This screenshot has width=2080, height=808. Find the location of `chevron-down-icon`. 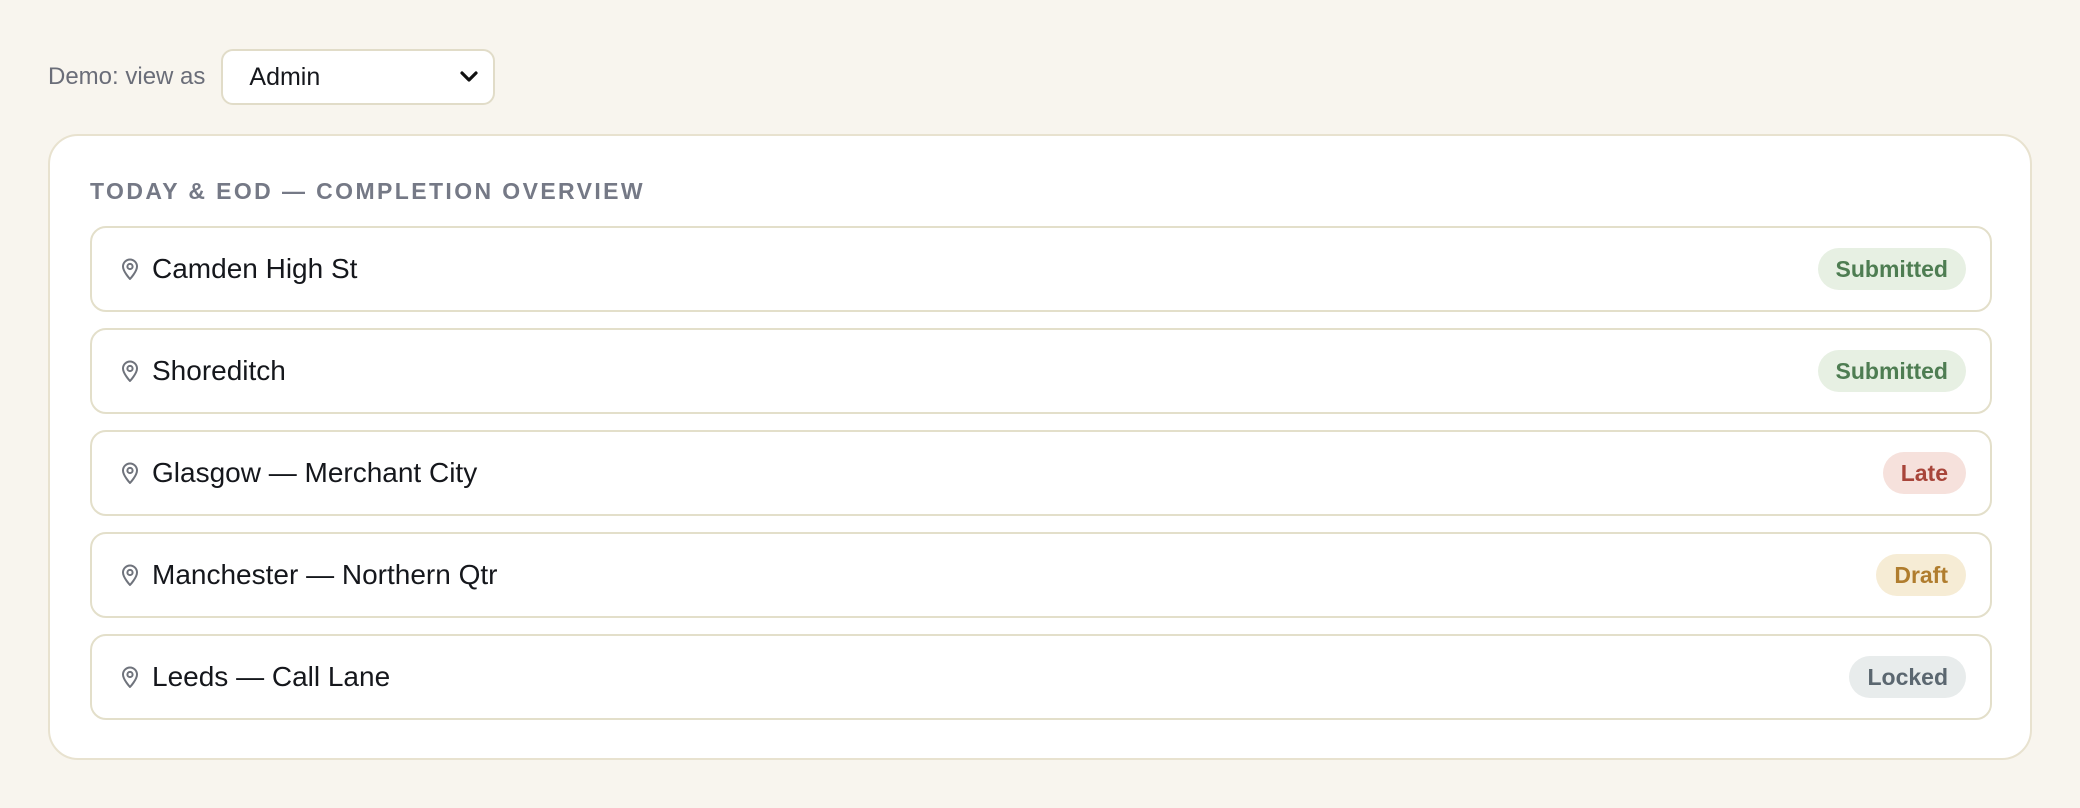

chevron-down-icon is located at coordinates (469, 76).